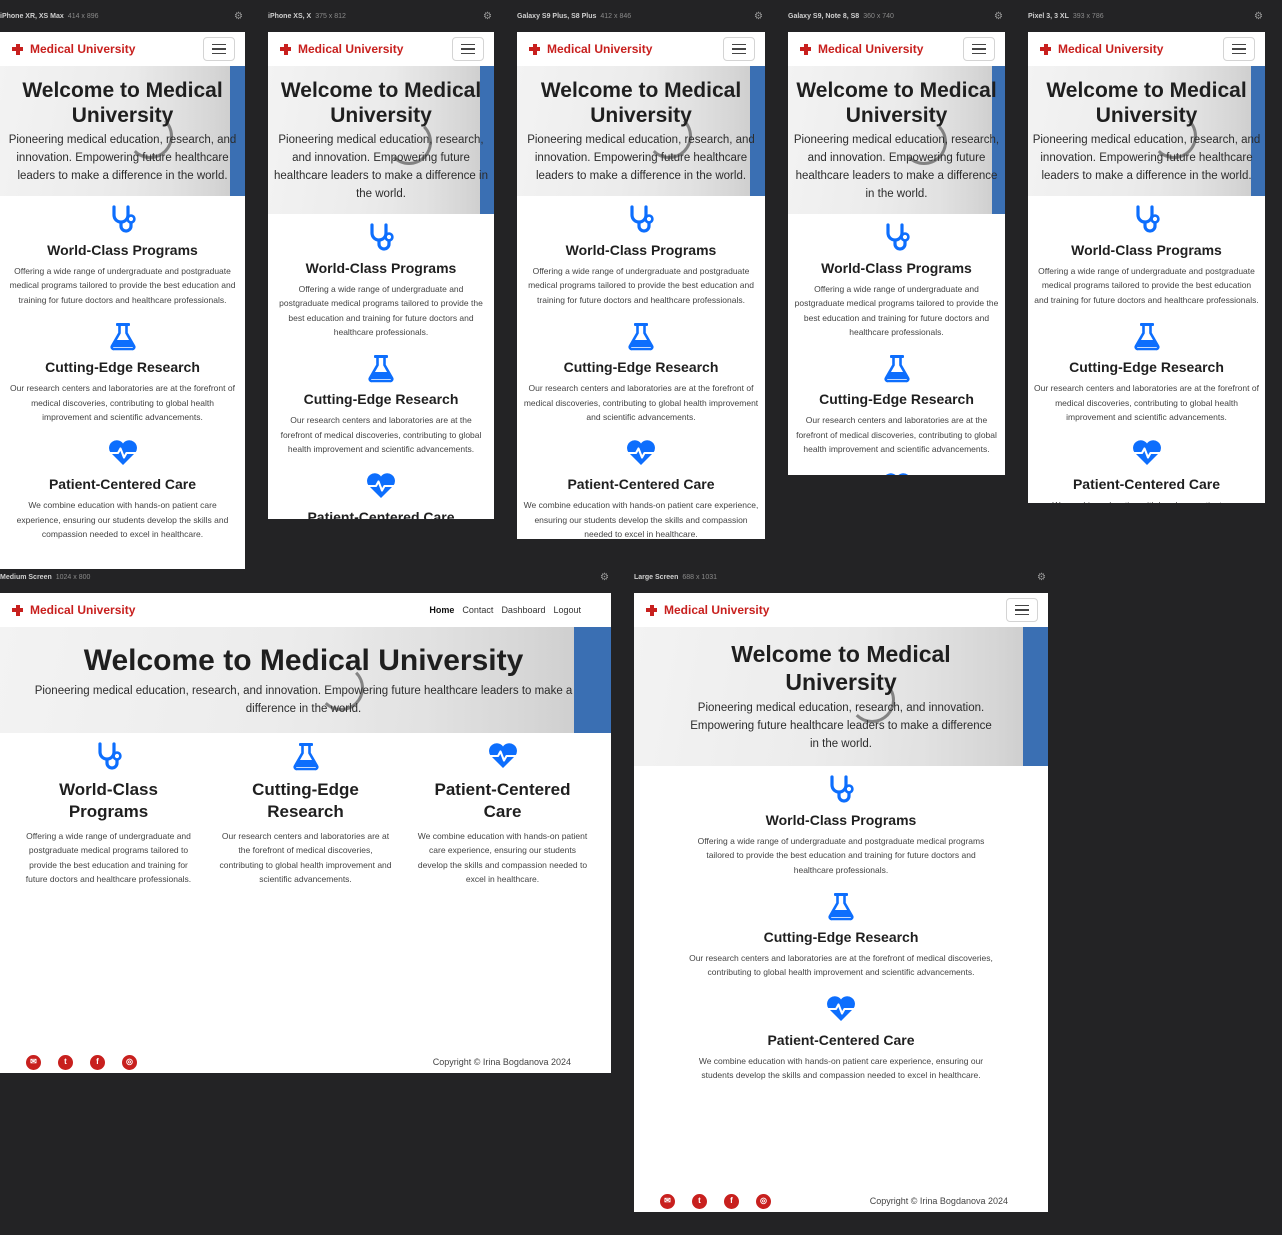 Image resolution: width=1282 pixels, height=1235 pixels. What do you see at coordinates (641, 103) in the screenshot?
I see `hero-title: Welcome to Medical University` at bounding box center [641, 103].